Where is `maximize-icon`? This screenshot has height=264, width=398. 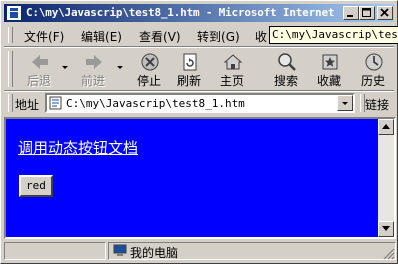 maximize-icon is located at coordinates (366, 12).